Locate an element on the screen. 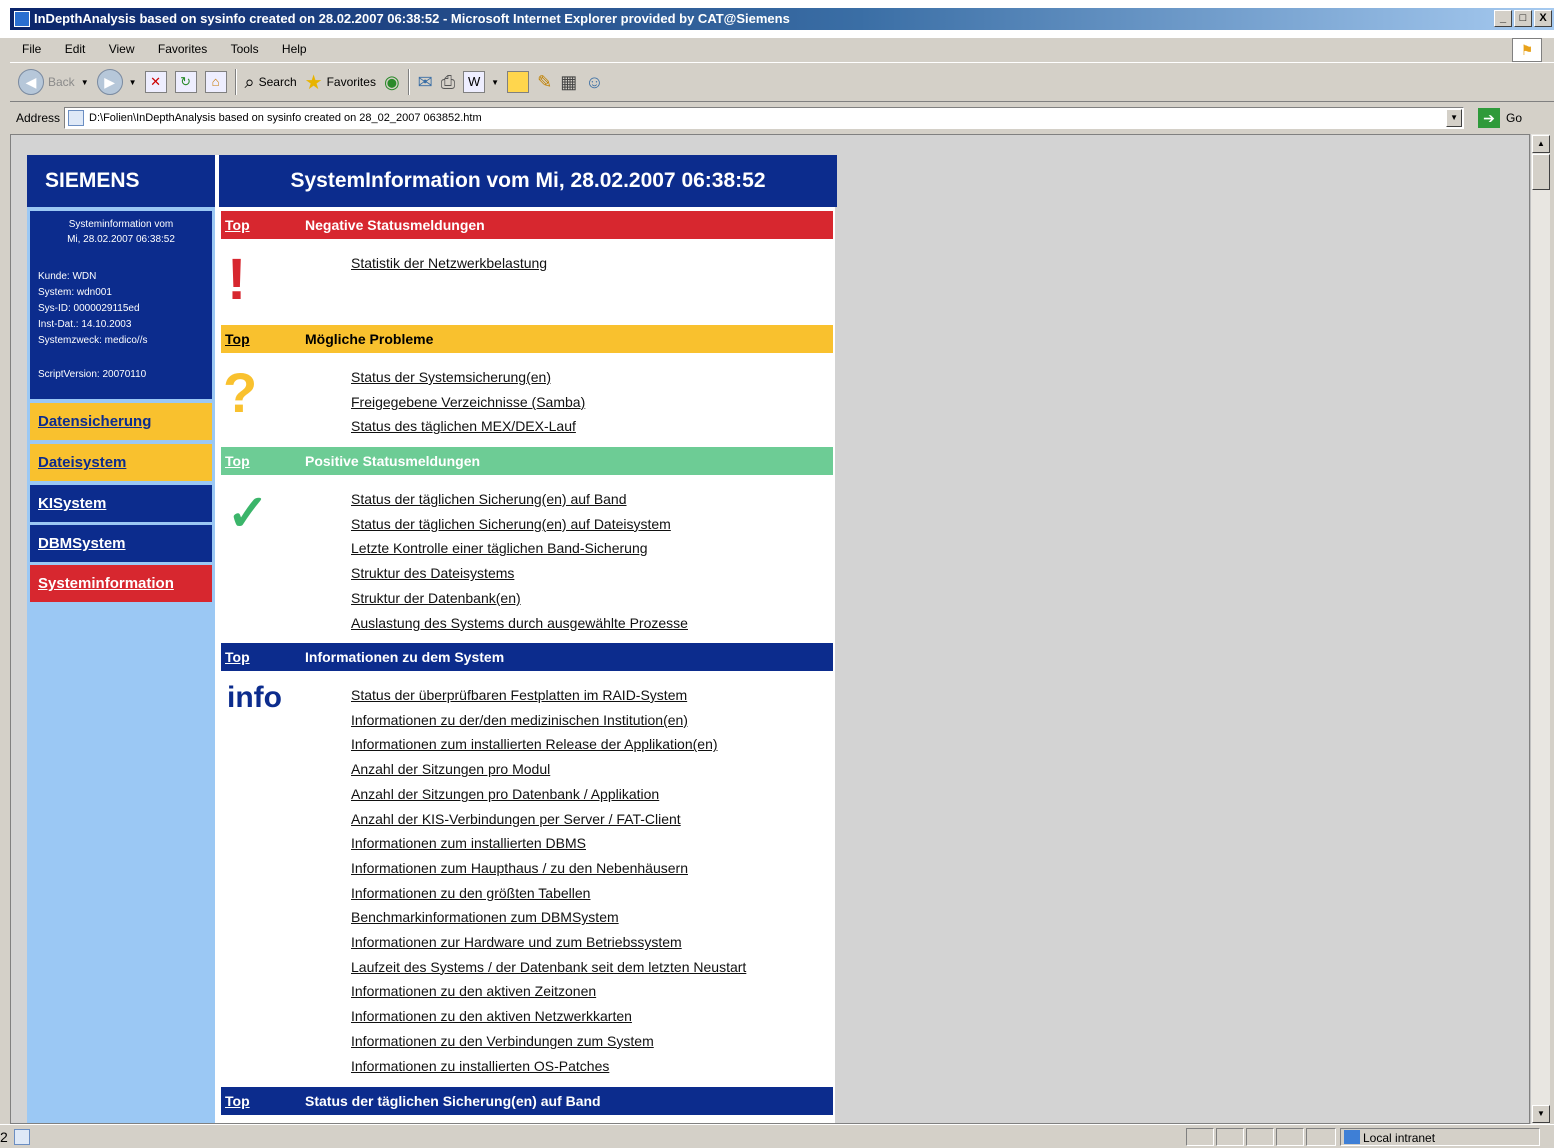 The image size is (1554, 1148). link-item: Status der Systemsicherung(en) is located at coordinates (468, 377).